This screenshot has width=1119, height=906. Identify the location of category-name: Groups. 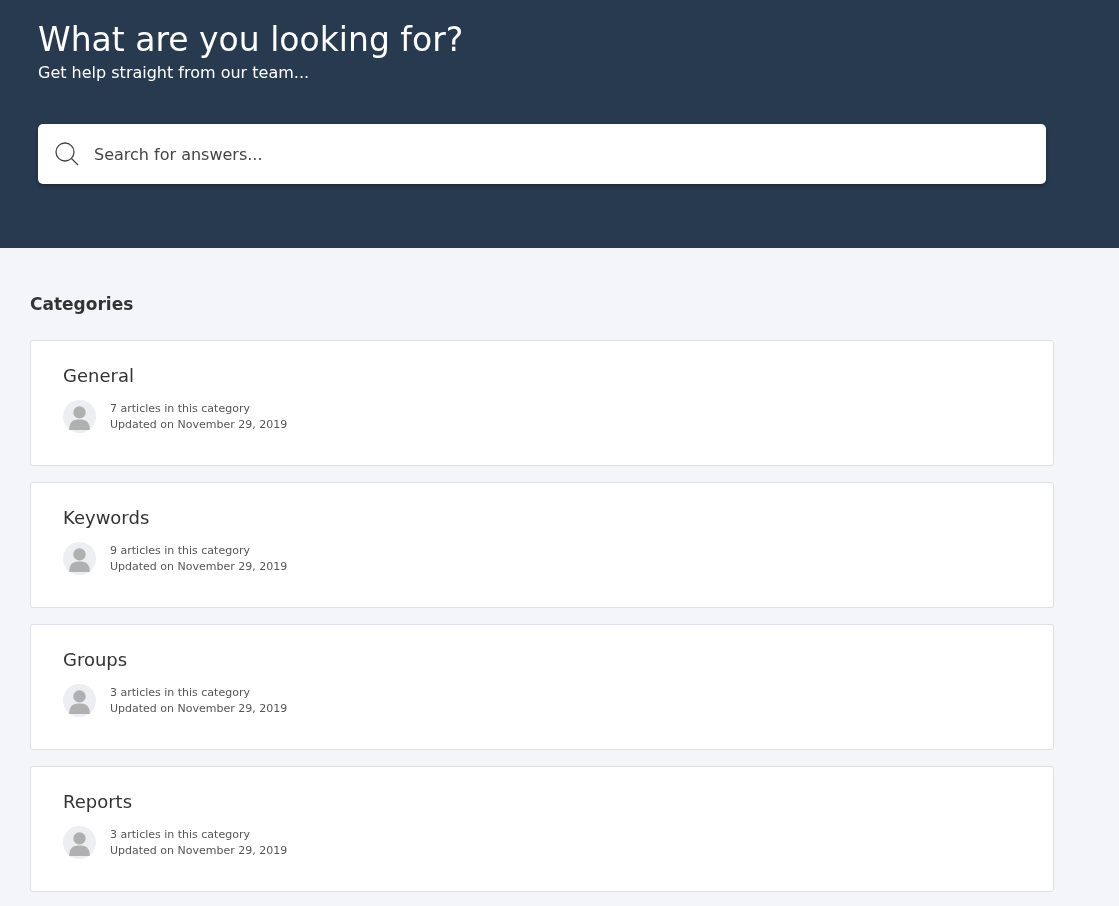
(95, 659).